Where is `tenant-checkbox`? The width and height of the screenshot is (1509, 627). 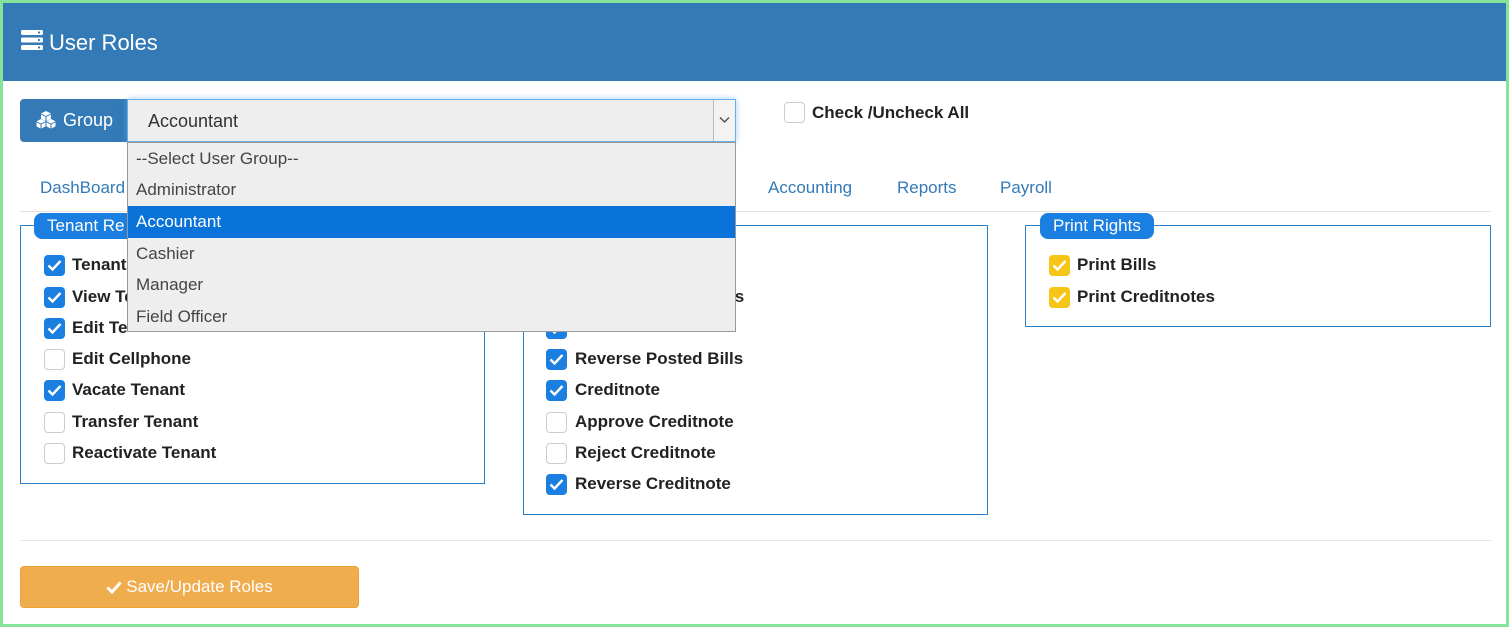
tenant-checkbox is located at coordinates (54, 265).